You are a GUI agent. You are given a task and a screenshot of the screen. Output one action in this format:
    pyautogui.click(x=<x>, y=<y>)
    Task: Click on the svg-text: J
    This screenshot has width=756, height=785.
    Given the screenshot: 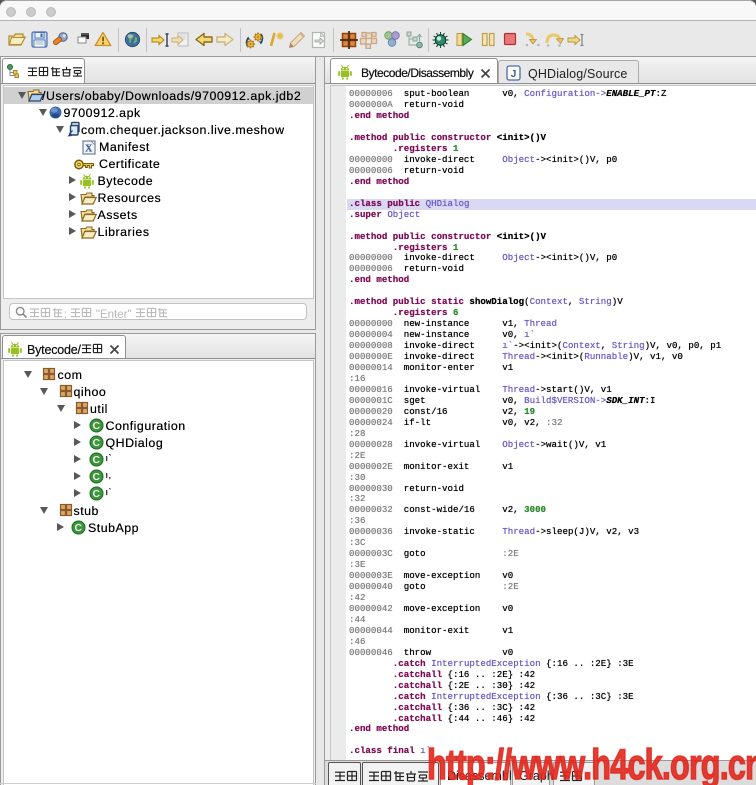 What is the action you would take?
    pyautogui.click(x=514, y=74)
    